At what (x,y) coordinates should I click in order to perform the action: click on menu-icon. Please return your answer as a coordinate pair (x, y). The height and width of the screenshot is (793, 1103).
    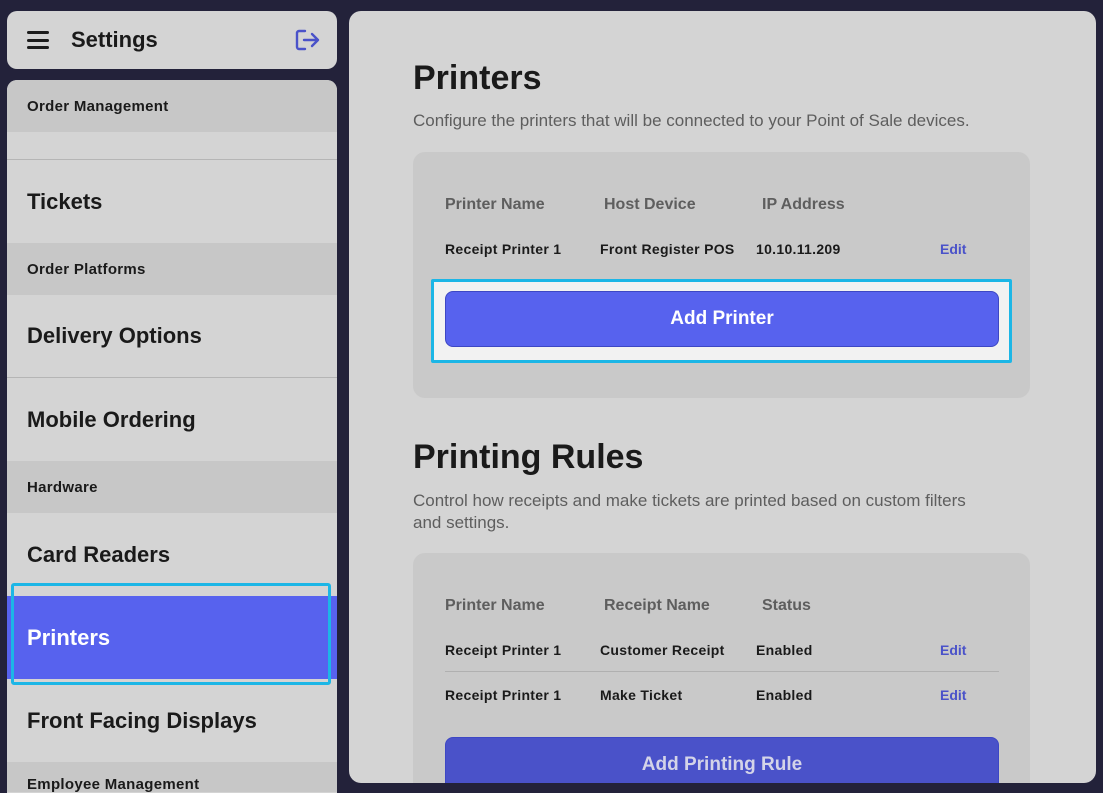
    Looking at the image, I should click on (38, 40).